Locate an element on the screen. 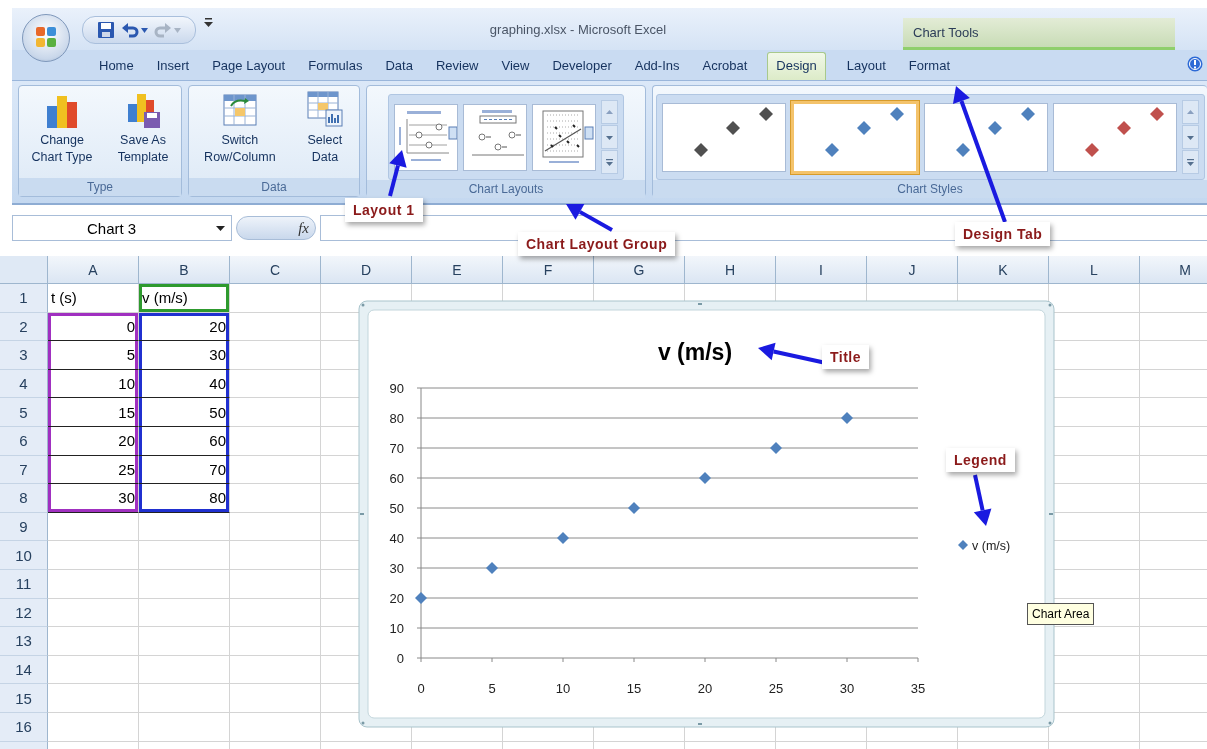 The height and width of the screenshot is (749, 1207). axis-tick-label: 30 is located at coordinates (396, 568).